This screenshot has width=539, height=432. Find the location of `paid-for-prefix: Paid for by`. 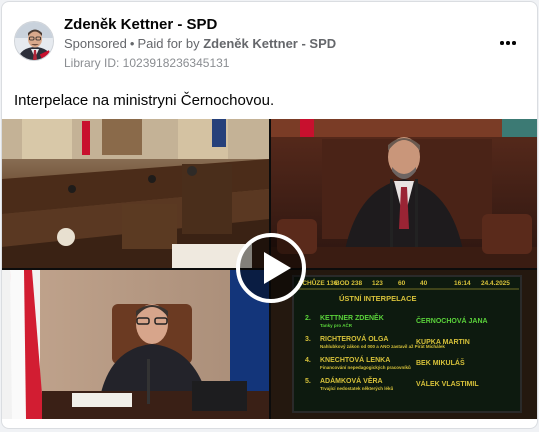

paid-for-prefix: Paid for by is located at coordinates (168, 43).